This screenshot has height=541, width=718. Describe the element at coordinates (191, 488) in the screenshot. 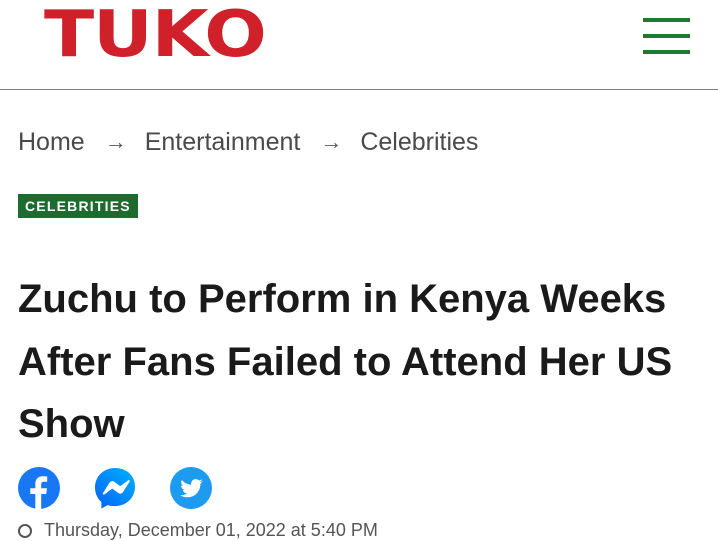

I see `twitter-icon` at that location.